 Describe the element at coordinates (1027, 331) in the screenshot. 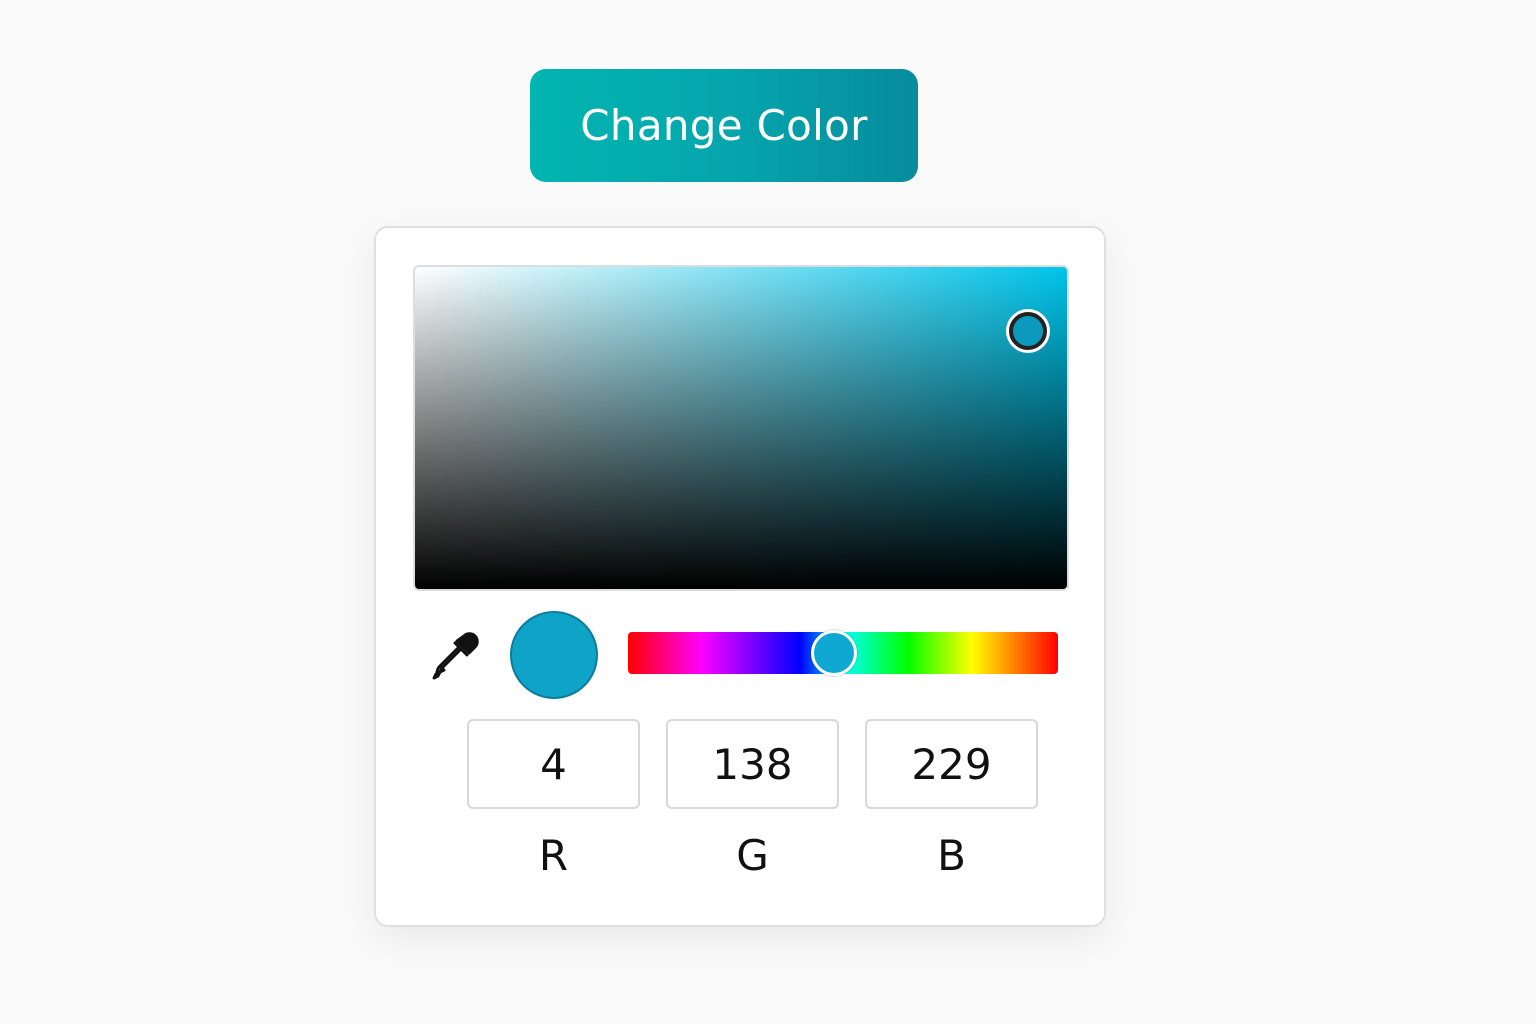

I see `saturation-value-handle` at that location.